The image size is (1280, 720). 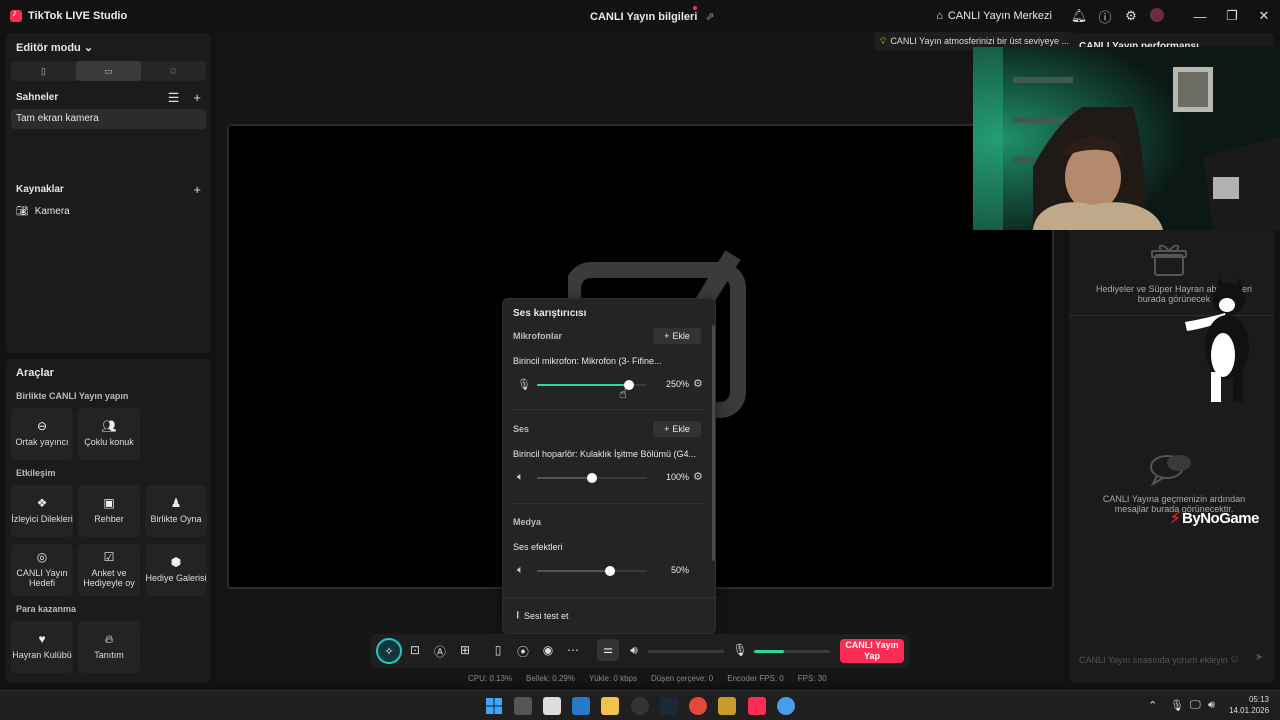 I want to click on cpu-stat: CPU: 0.13%, so click(x=490, y=678).